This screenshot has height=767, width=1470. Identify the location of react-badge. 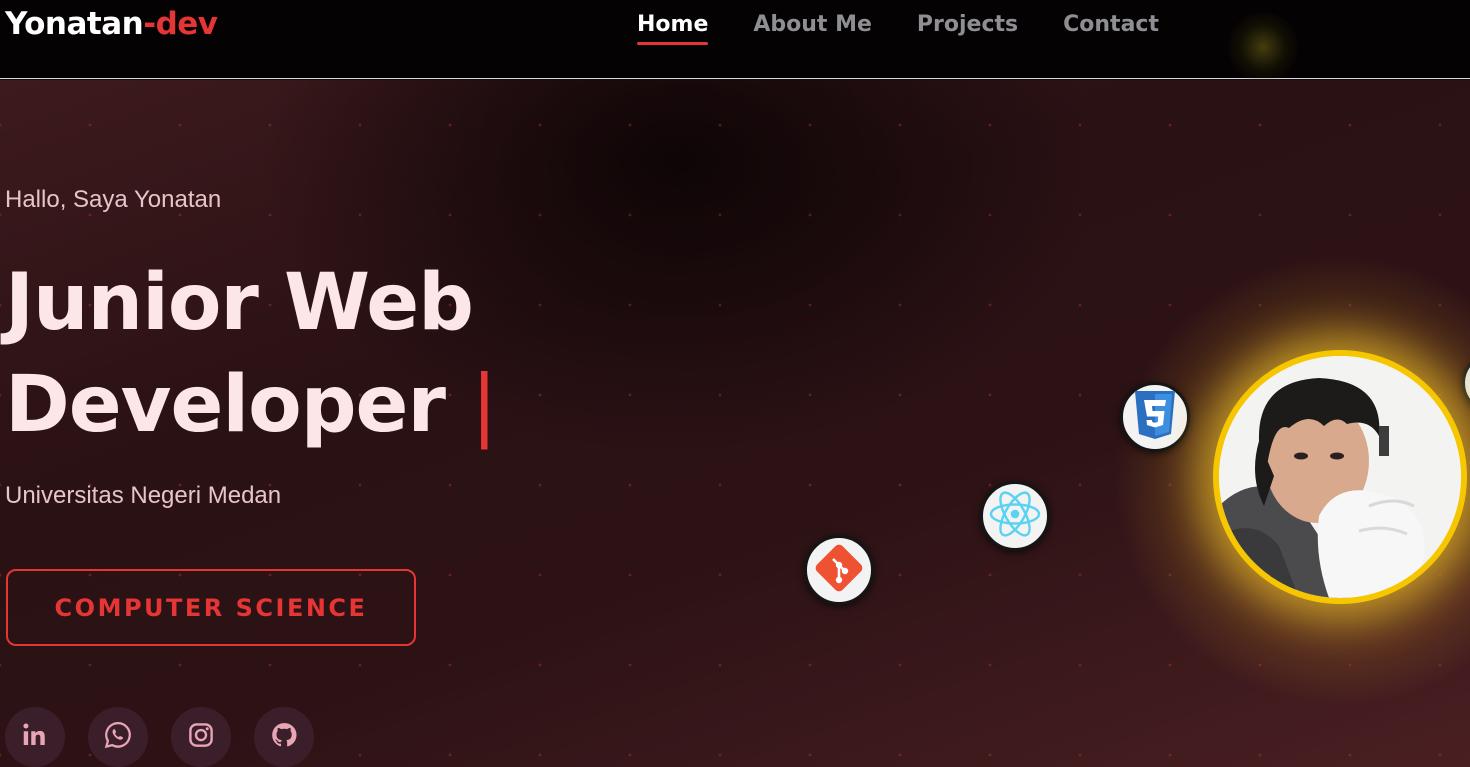
(1015, 516).